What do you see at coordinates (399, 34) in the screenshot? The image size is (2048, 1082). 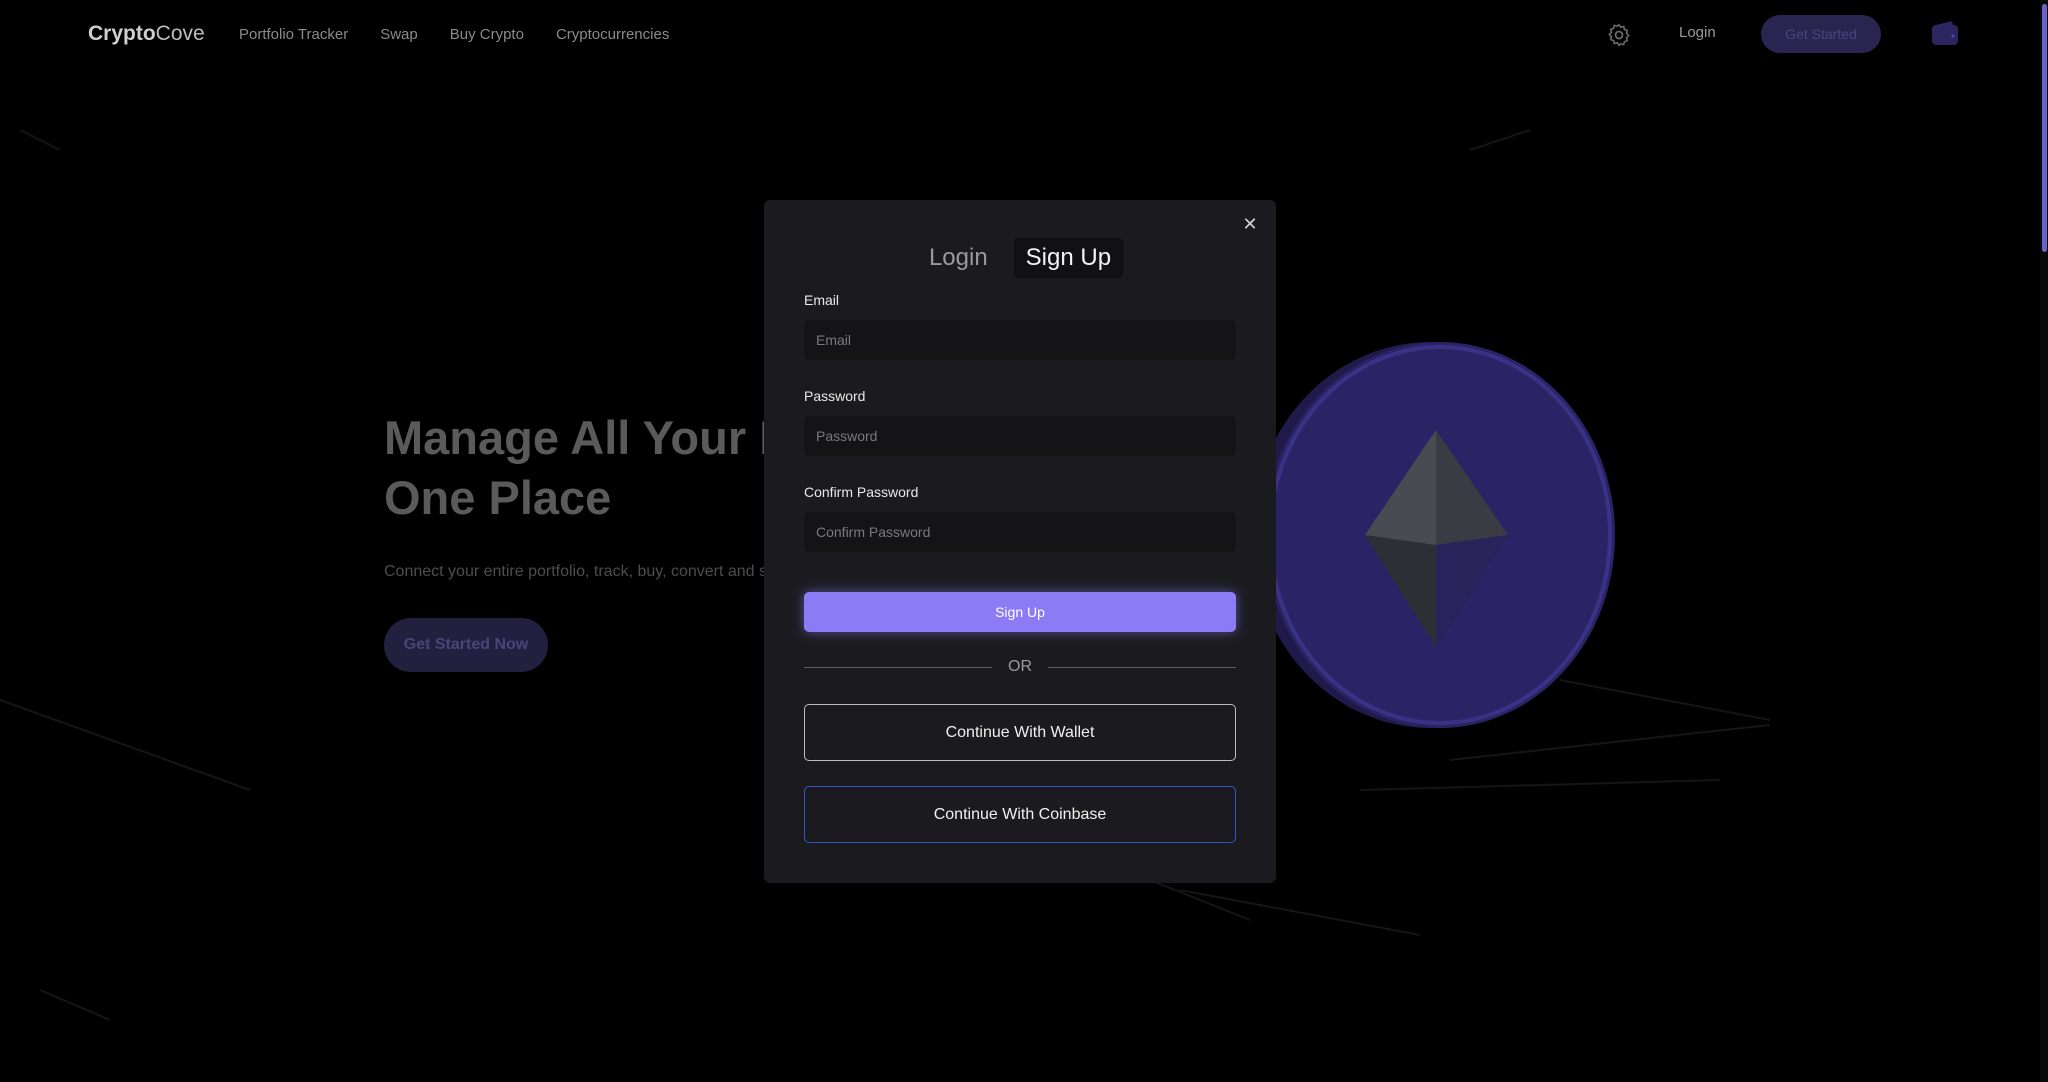 I see `nav-link-swap: Swap` at bounding box center [399, 34].